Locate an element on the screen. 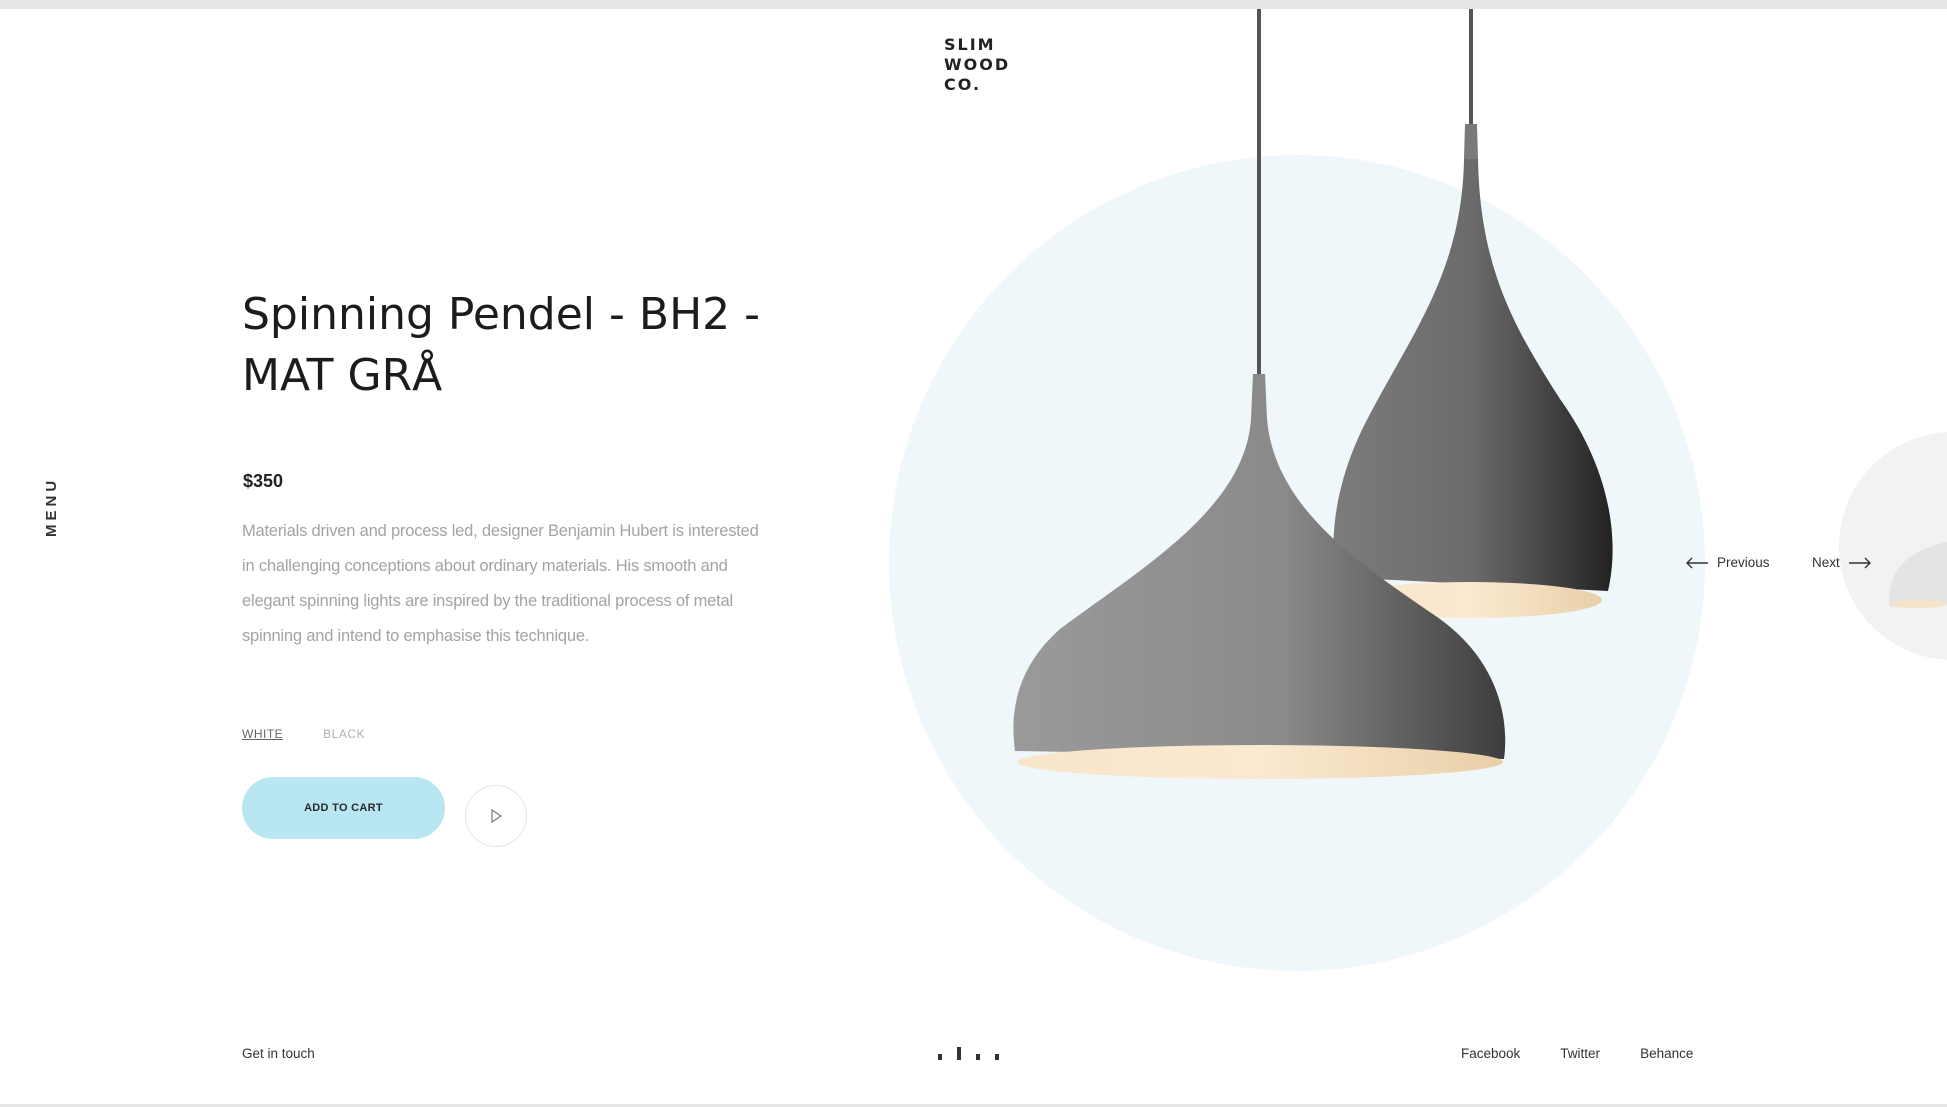  get-in-touch-link: Get in touch is located at coordinates (278, 1053).